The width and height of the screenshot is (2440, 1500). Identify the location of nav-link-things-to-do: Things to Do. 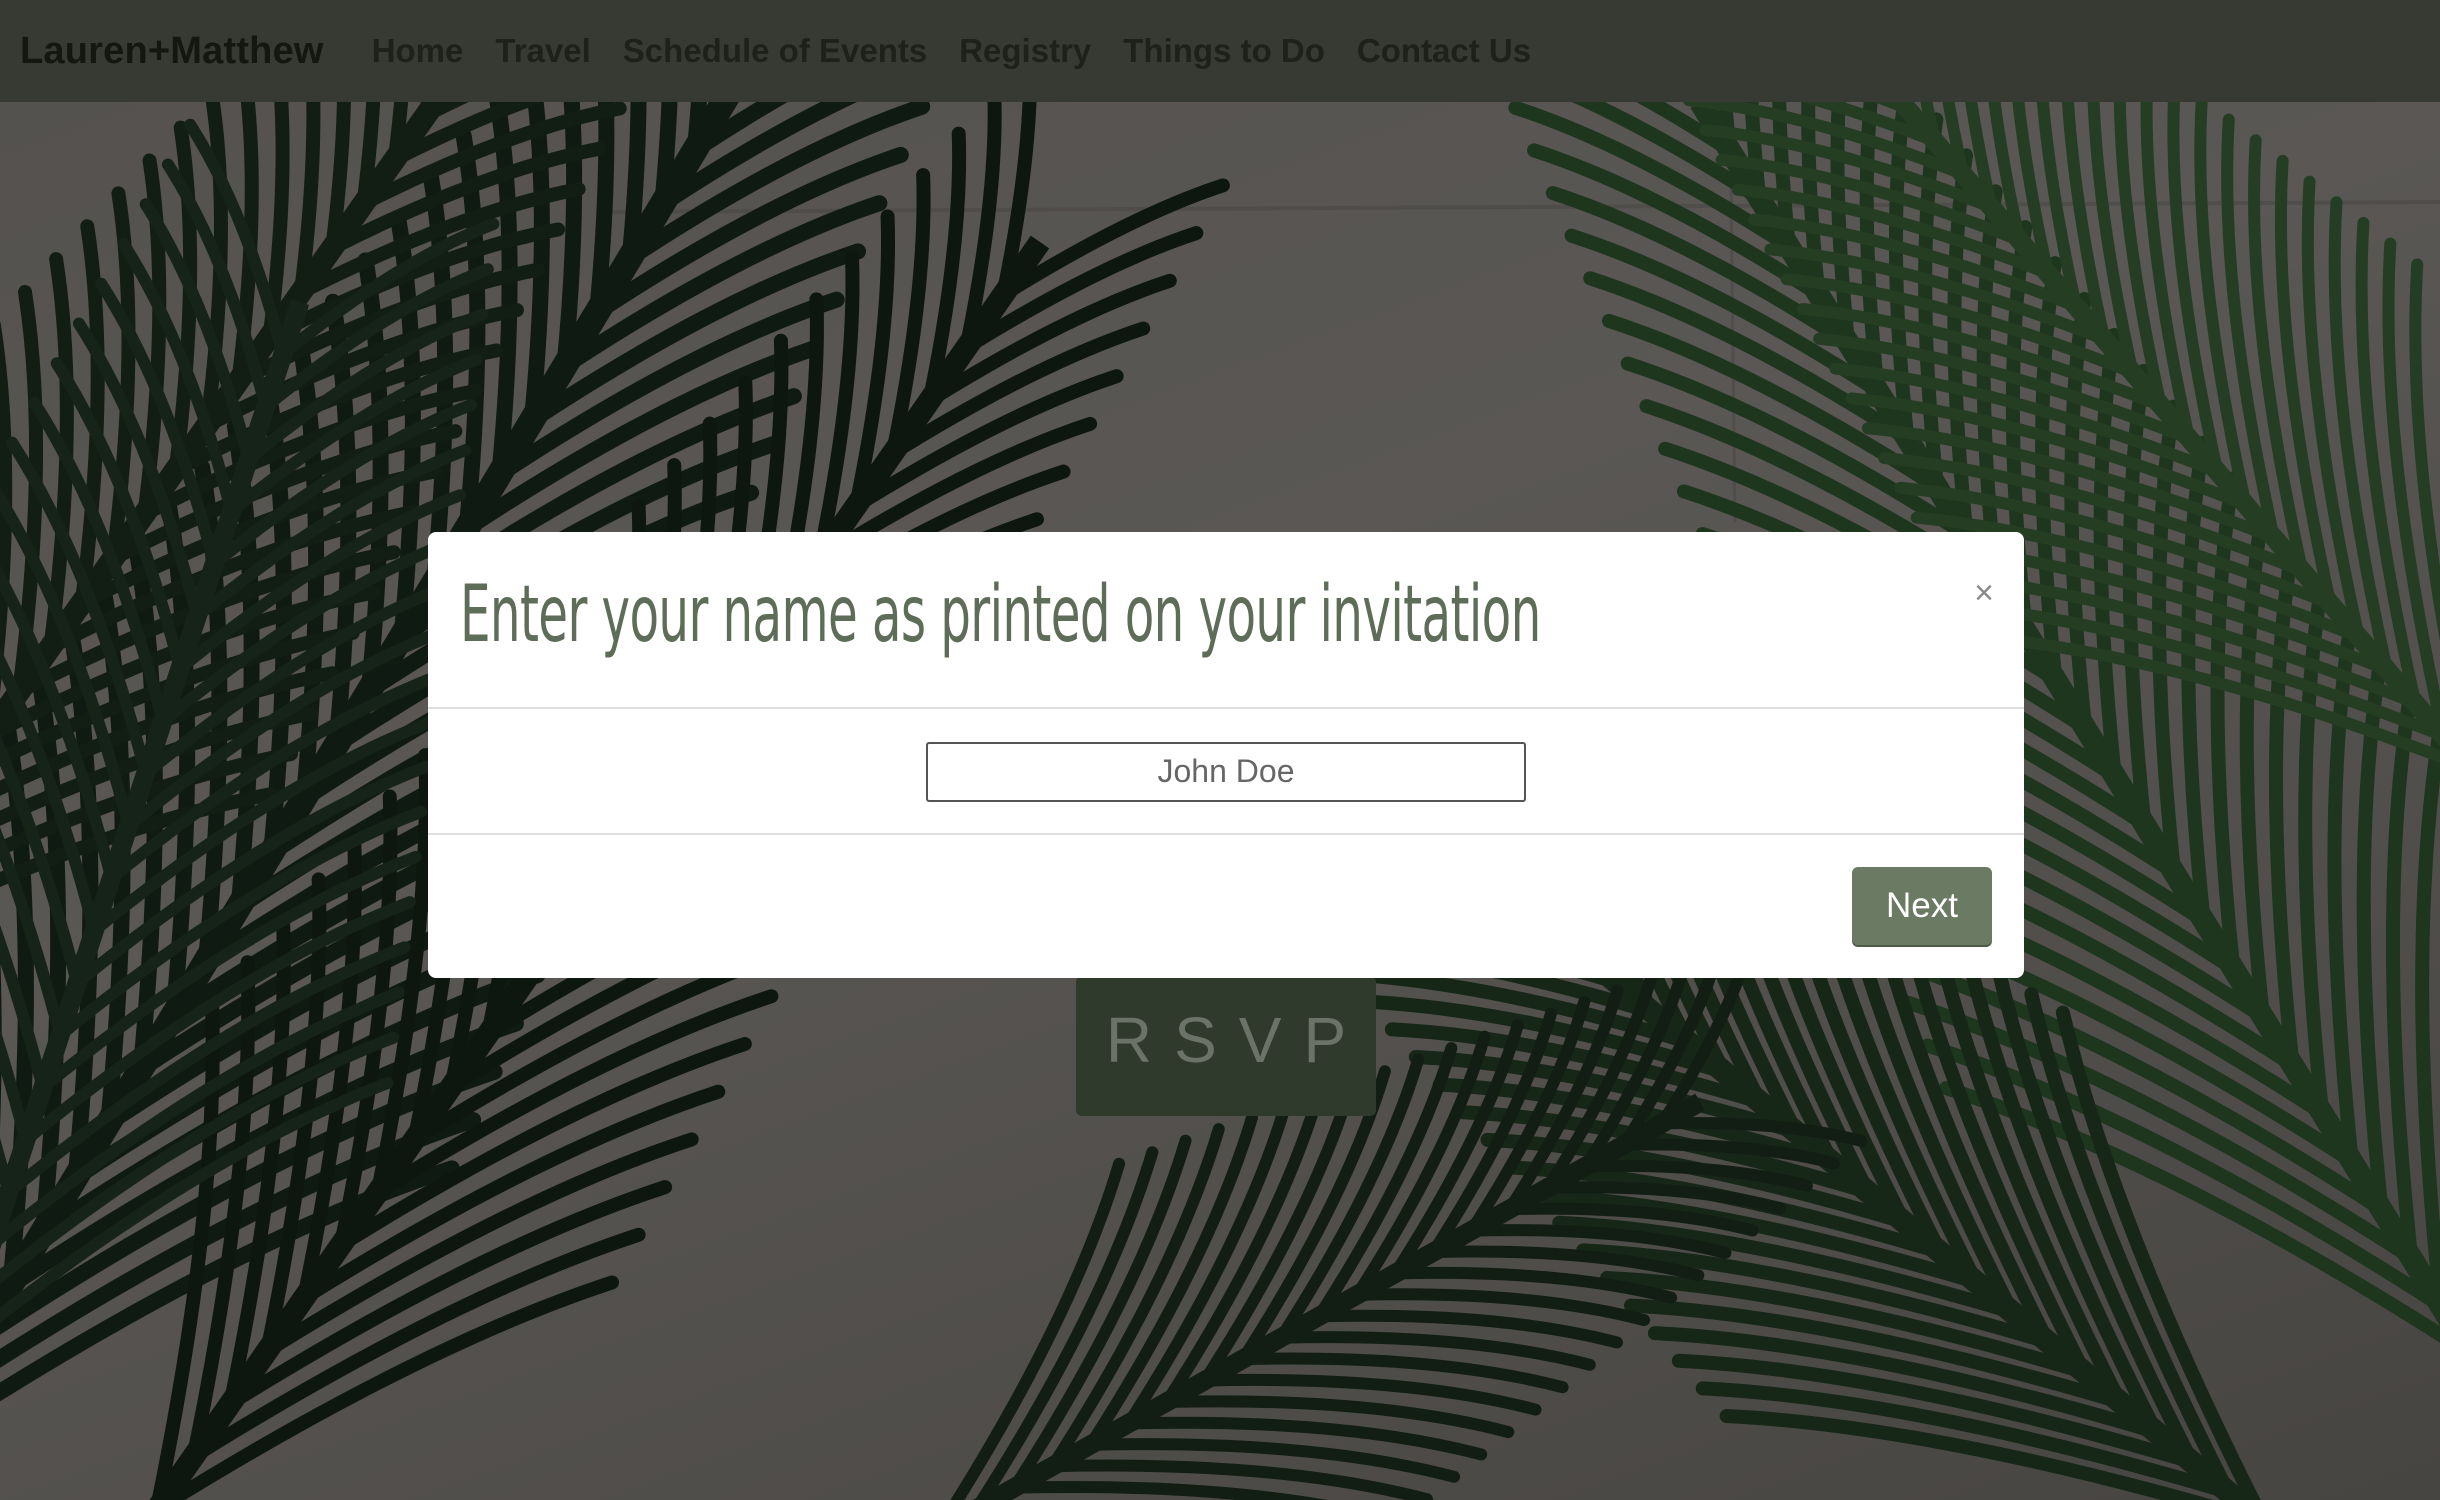
(1224, 51).